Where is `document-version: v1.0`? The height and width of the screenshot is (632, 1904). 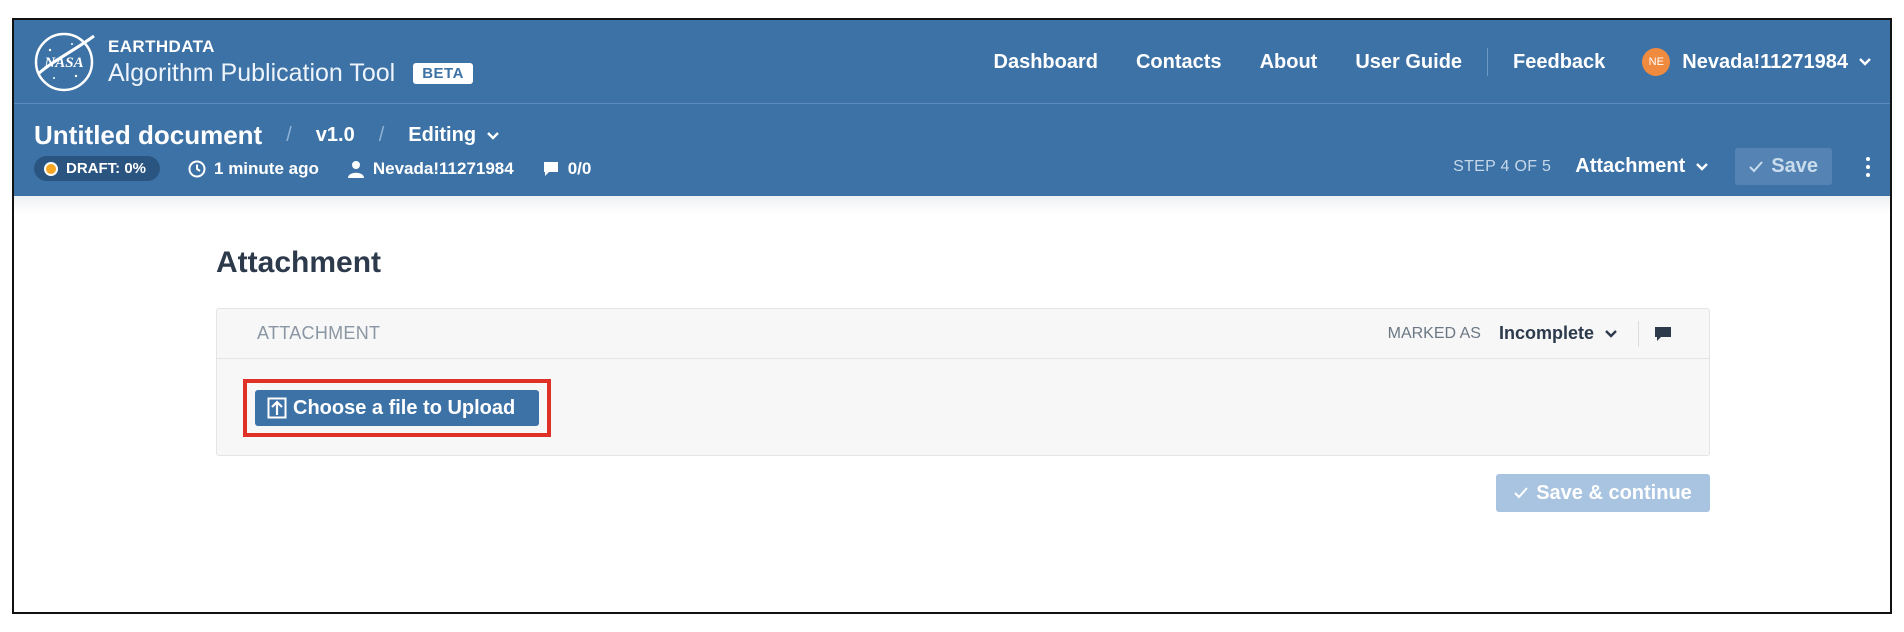
document-version: v1.0 is located at coordinates (335, 135).